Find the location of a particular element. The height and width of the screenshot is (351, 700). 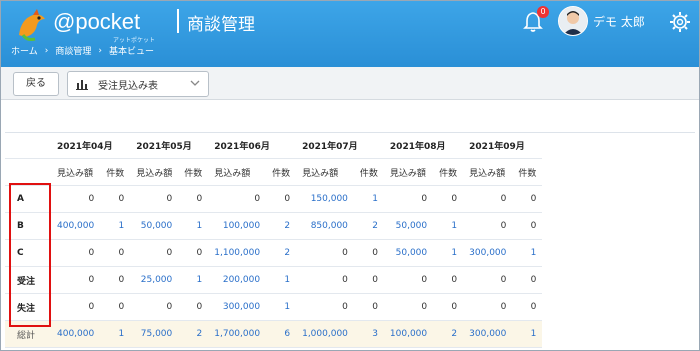

user-name: デモ 太郎 is located at coordinates (619, 21).